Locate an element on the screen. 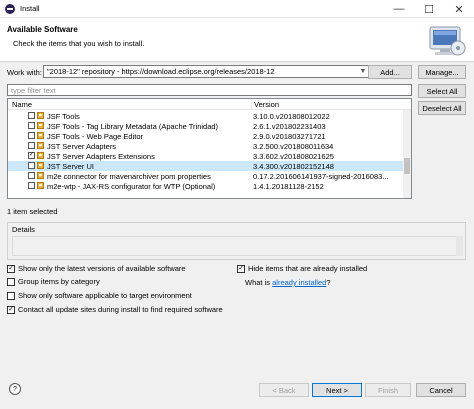 This screenshot has width=474, height=409. already-installed-text: What is already installed ? is located at coordinates (287, 282).